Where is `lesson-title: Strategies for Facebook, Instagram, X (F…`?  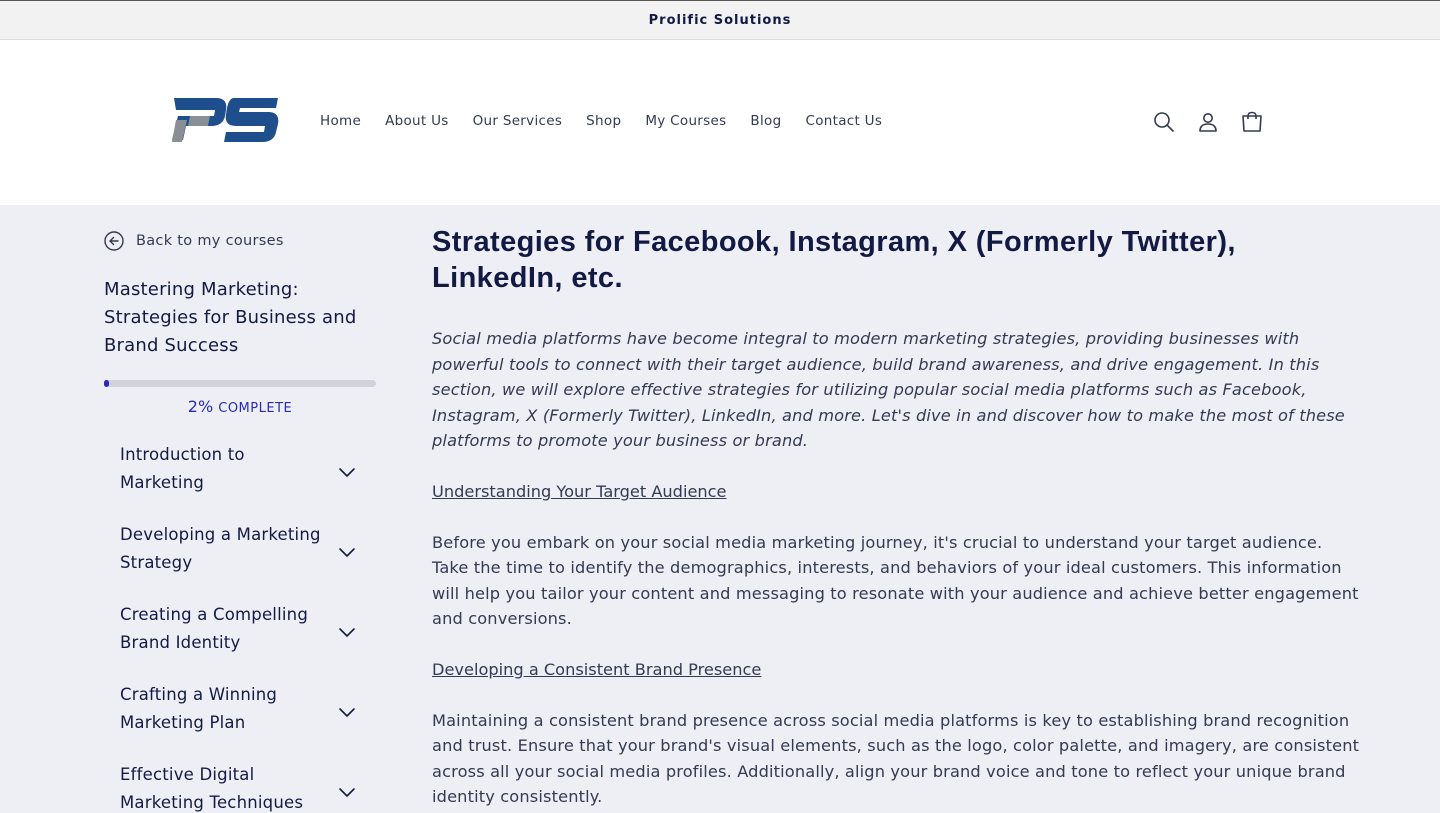 lesson-title: Strategies for Facebook, Instagram, X (F… is located at coordinates (834, 260).